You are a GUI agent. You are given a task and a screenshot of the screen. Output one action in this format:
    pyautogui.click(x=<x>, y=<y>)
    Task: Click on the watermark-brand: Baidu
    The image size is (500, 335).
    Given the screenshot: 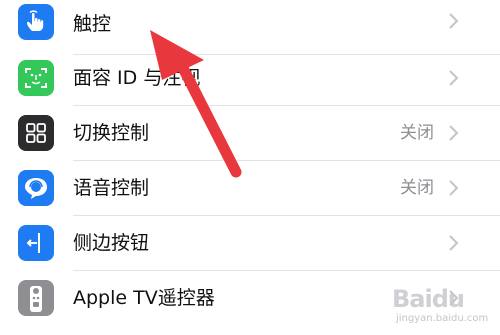 What is the action you would take?
    pyautogui.click(x=428, y=299)
    